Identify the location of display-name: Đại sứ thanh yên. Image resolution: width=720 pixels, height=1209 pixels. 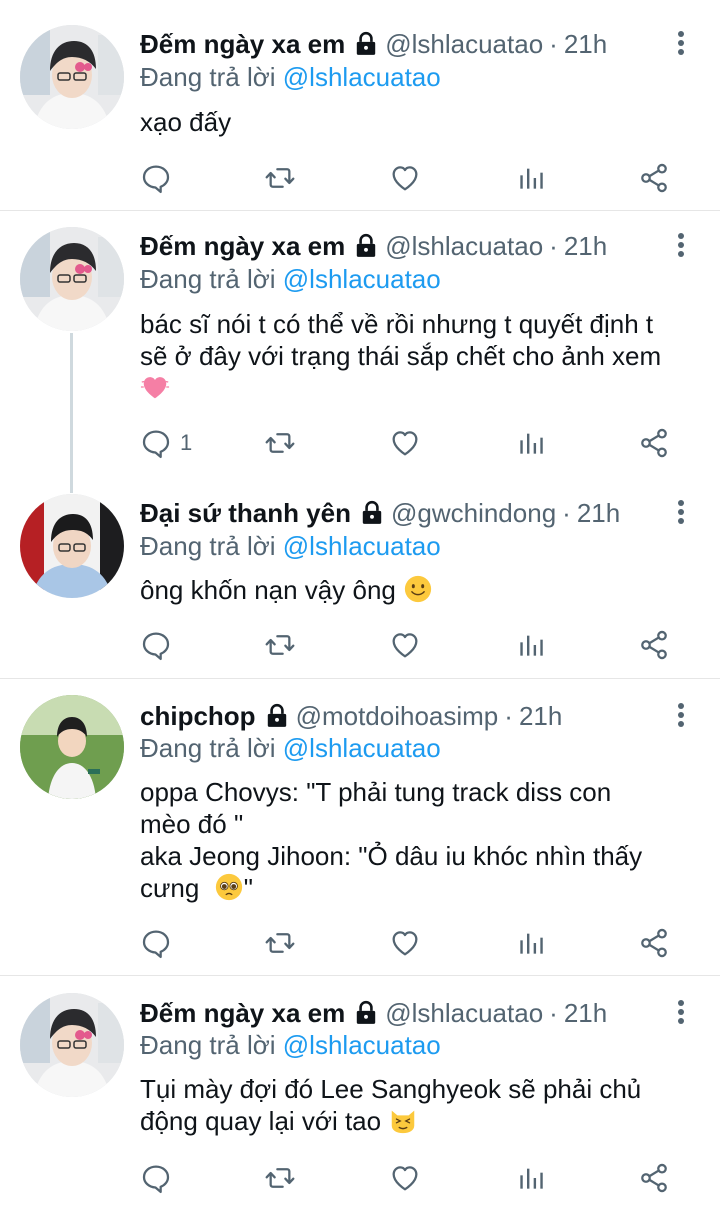
(245, 513).